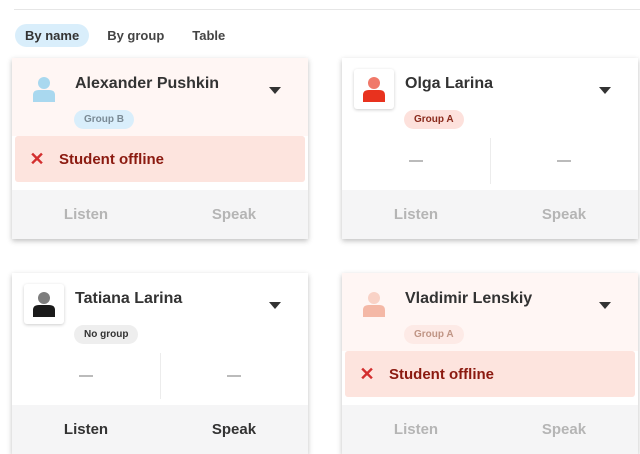 Image resolution: width=640 pixels, height=454 pixels. What do you see at coordinates (490, 97) in the screenshot?
I see `student-card-header: Olga Larina Group A` at bounding box center [490, 97].